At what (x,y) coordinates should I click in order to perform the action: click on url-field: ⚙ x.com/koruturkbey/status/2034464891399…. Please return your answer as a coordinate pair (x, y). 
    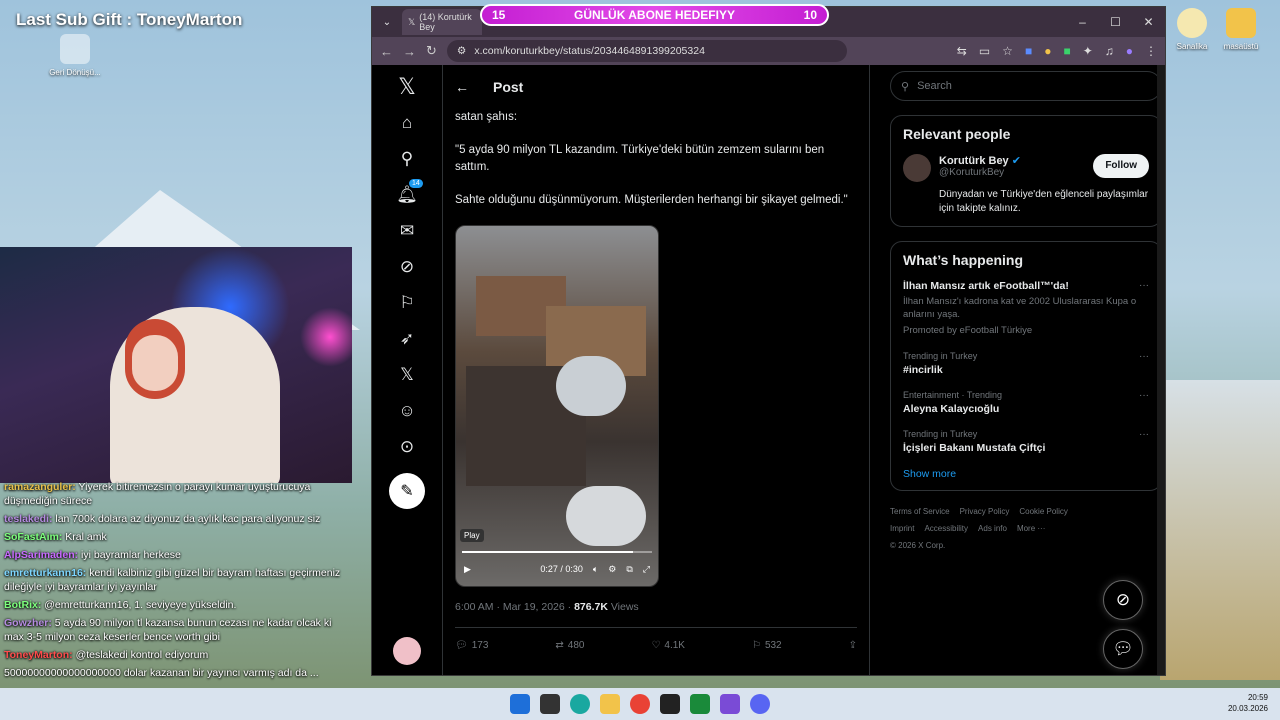
    Looking at the image, I should click on (646, 51).